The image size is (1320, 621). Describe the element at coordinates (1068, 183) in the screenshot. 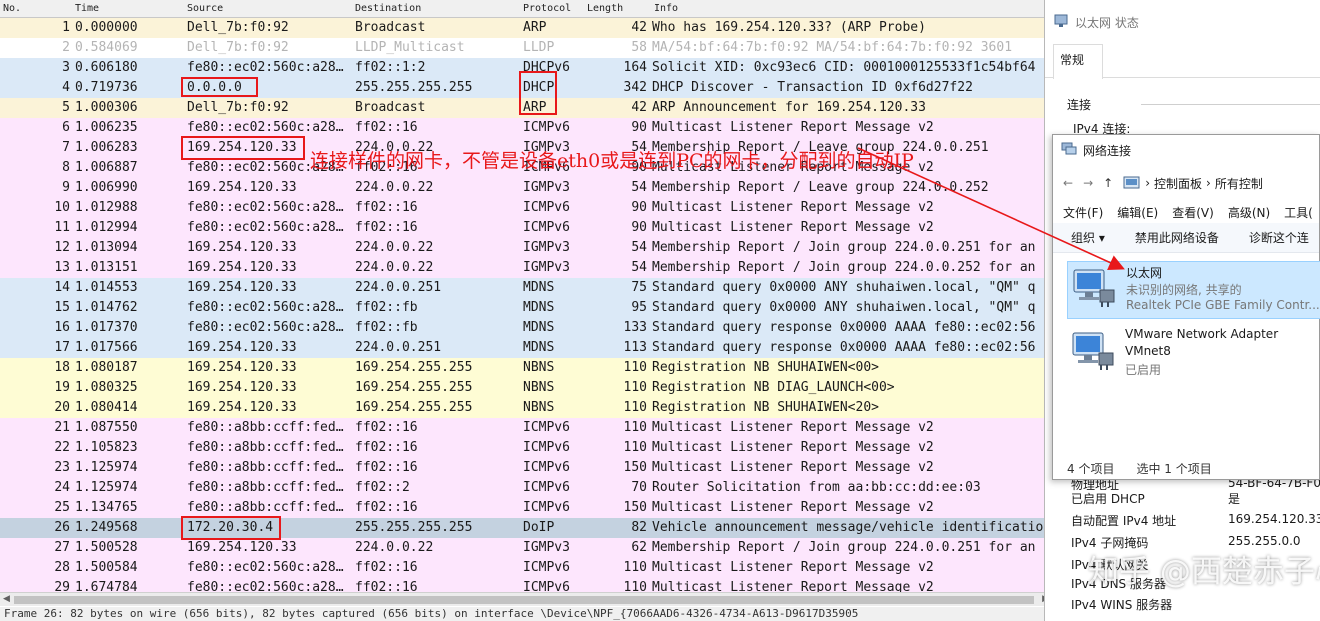

I see `back-arrow-icon: ←` at that location.